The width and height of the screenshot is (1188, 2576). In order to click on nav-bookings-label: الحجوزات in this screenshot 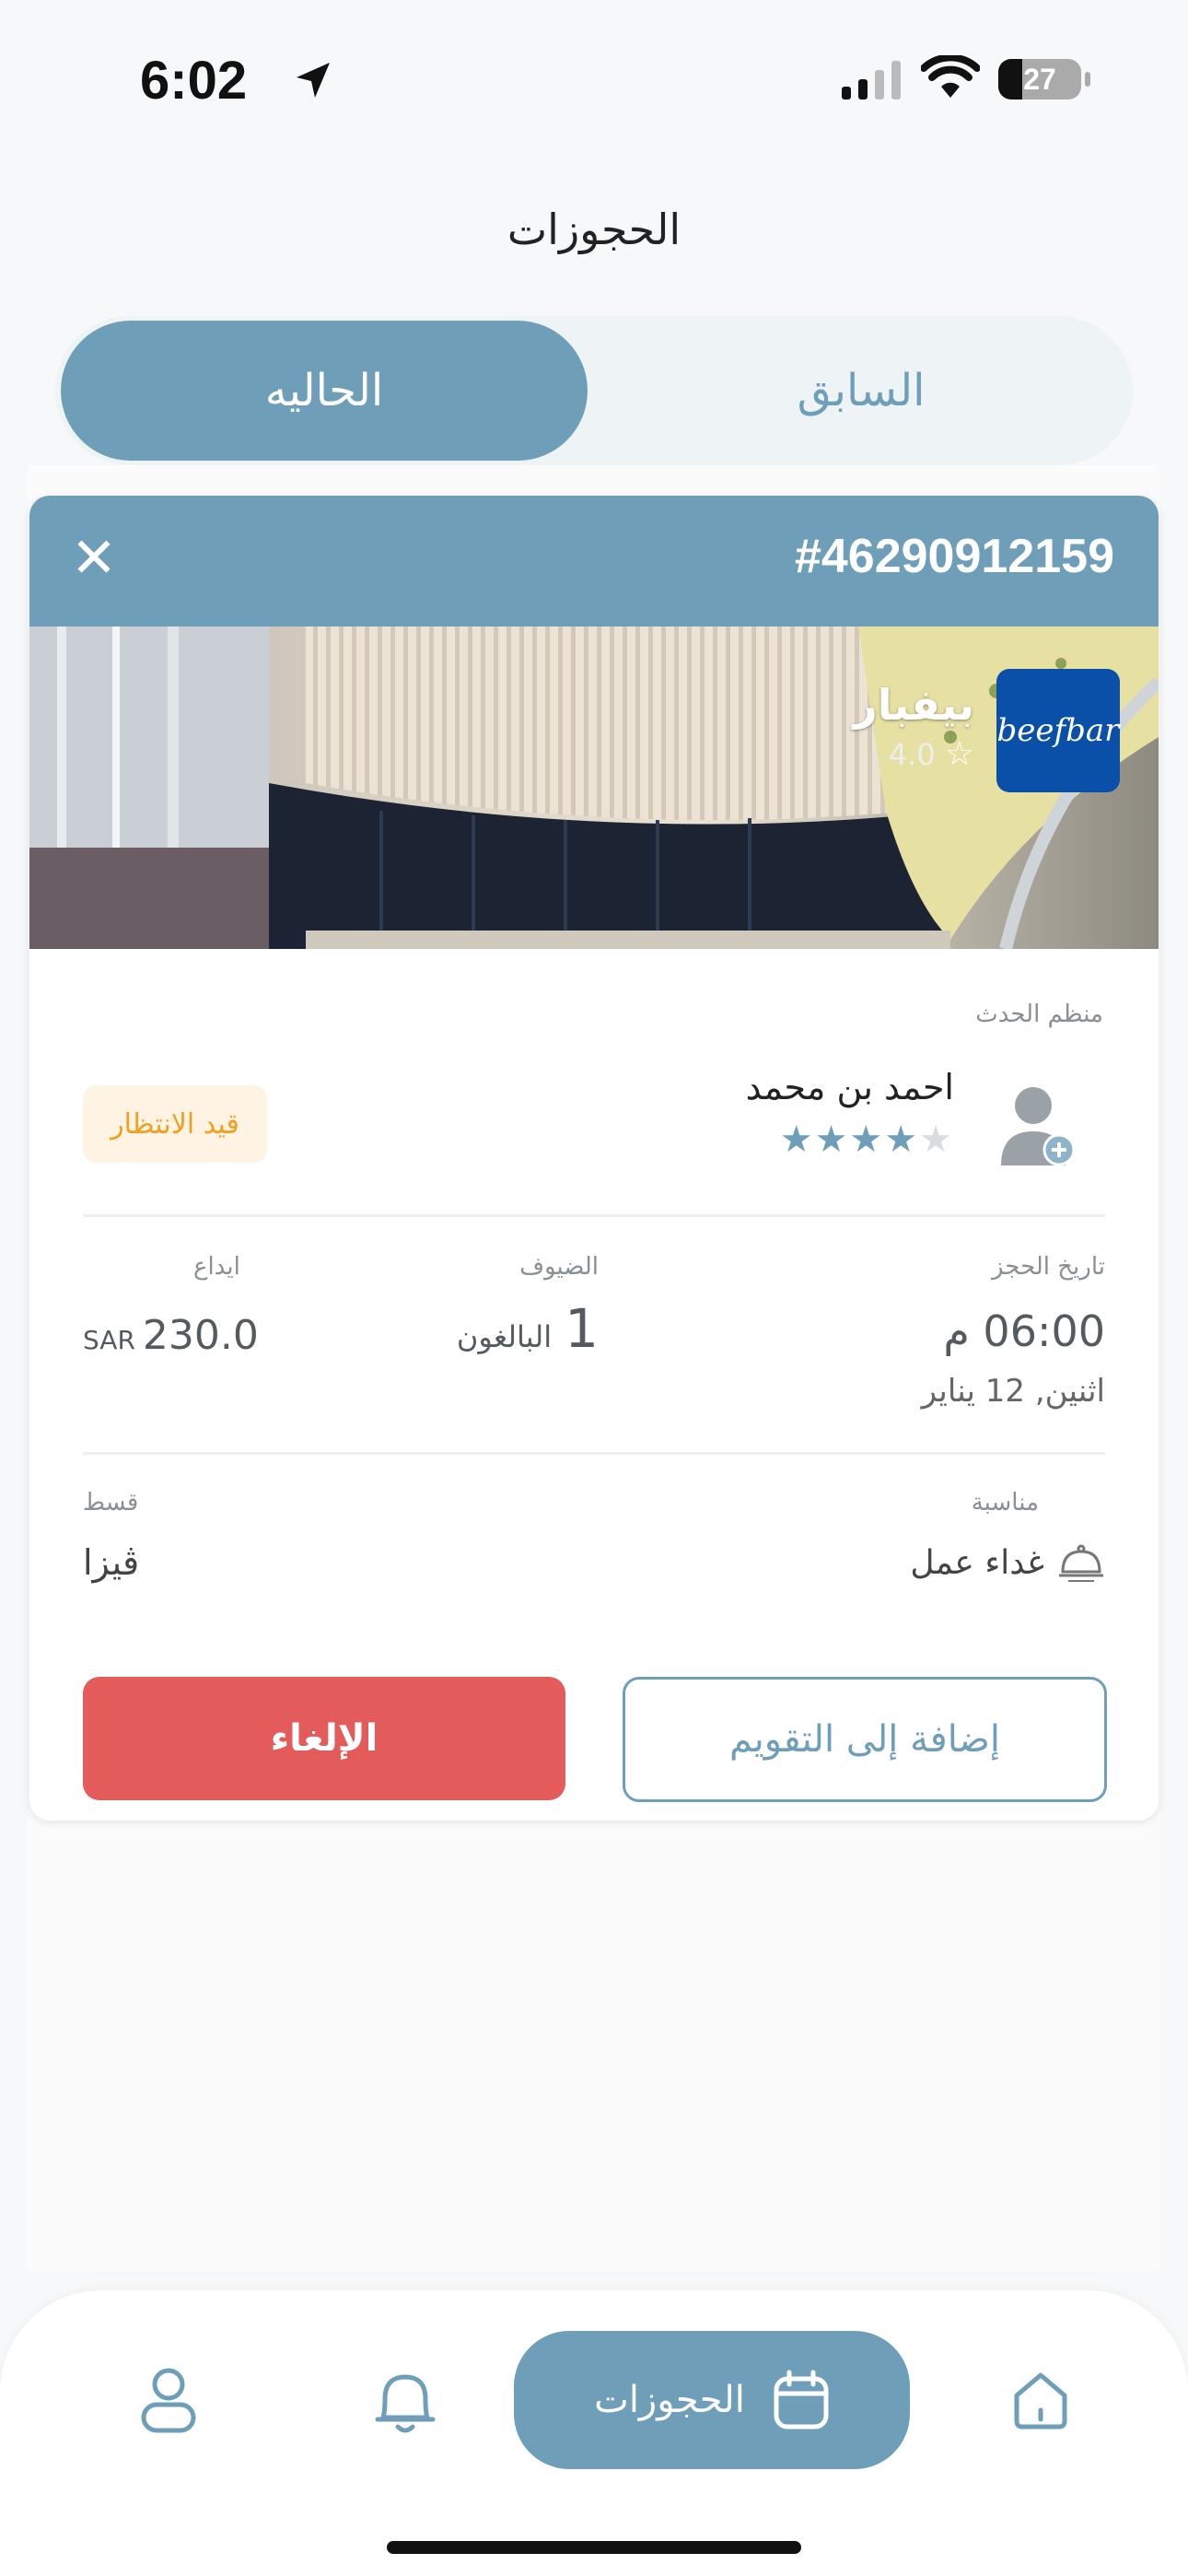, I will do `click(669, 2400)`.